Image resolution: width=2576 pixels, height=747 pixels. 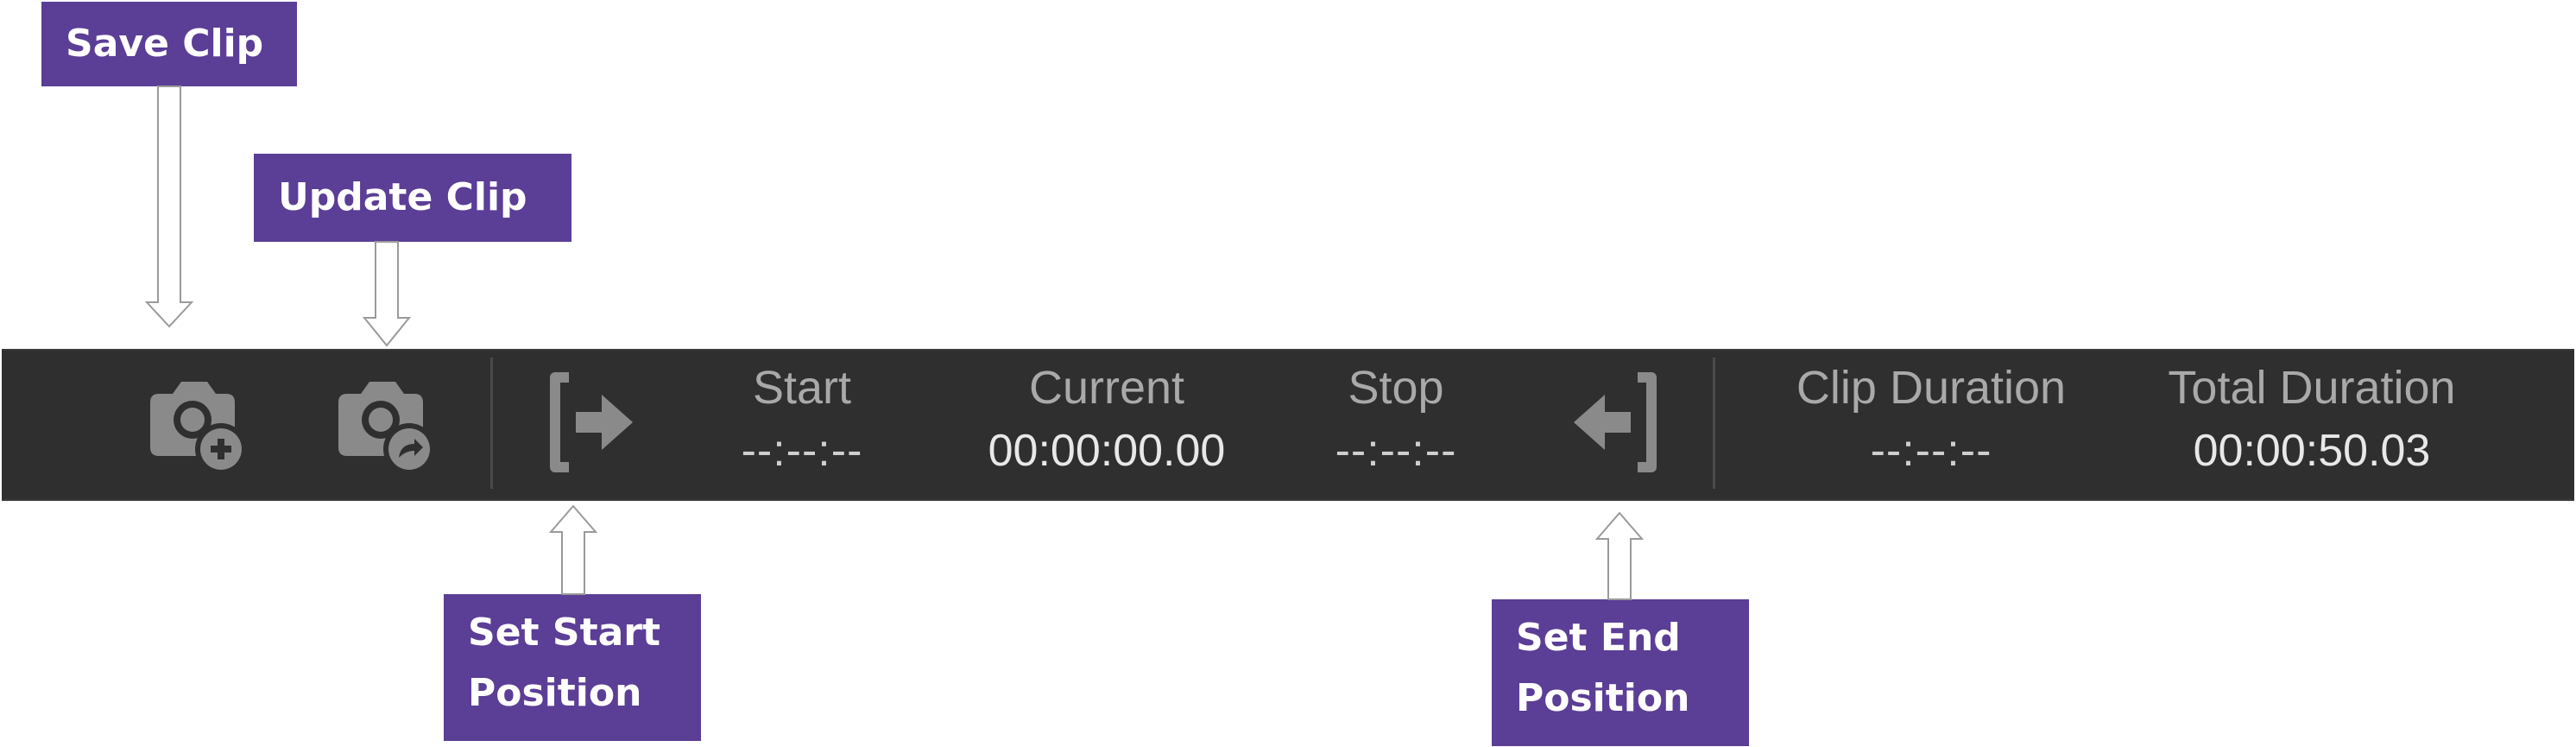 I want to click on current-value: 00:00:00.00, so click(x=1107, y=451).